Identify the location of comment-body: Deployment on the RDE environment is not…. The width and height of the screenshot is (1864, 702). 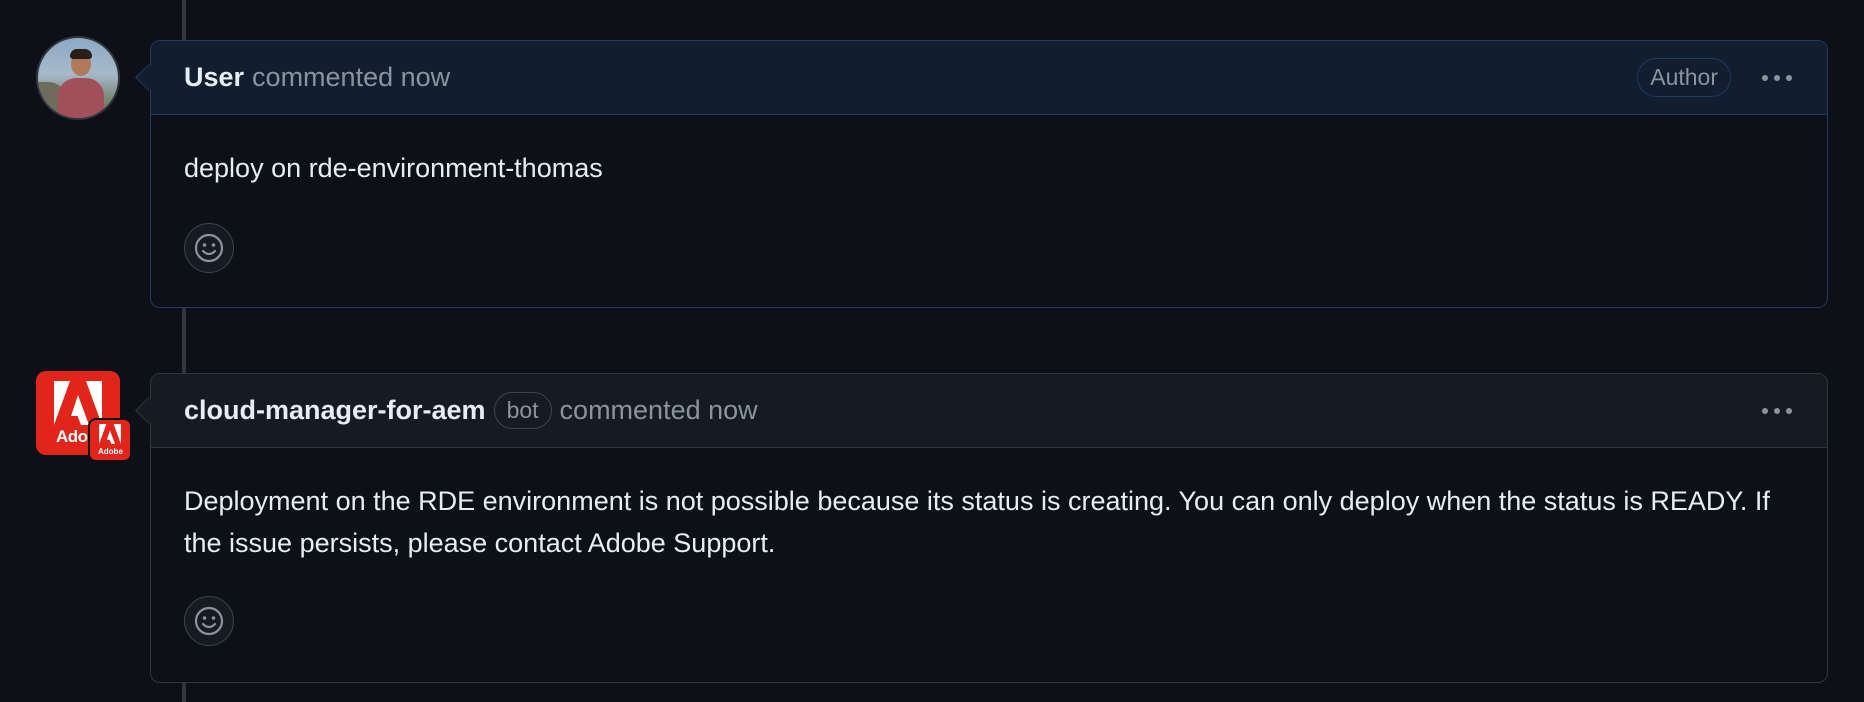
(977, 522).